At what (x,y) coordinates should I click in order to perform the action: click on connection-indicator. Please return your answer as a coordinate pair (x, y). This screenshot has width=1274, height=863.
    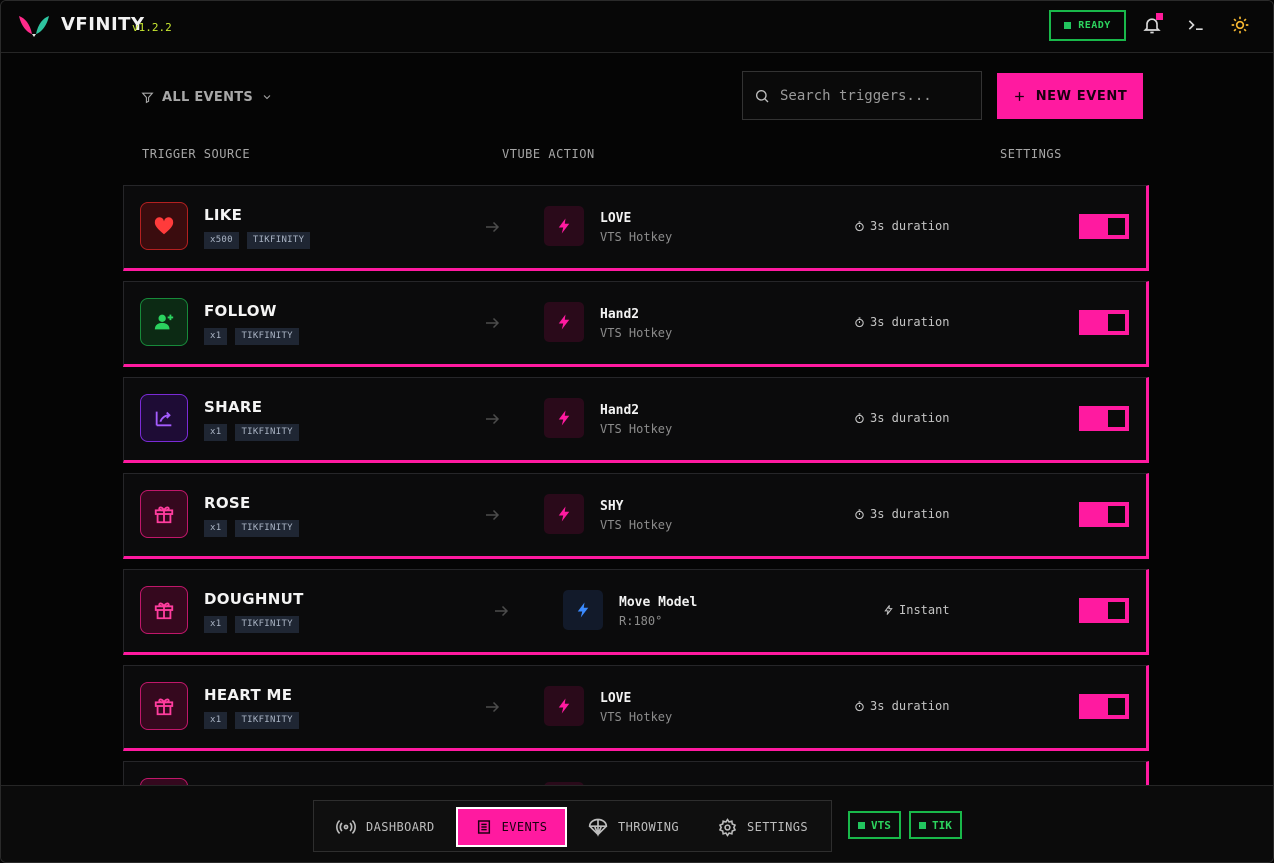
    Looking at the image, I should click on (922, 825).